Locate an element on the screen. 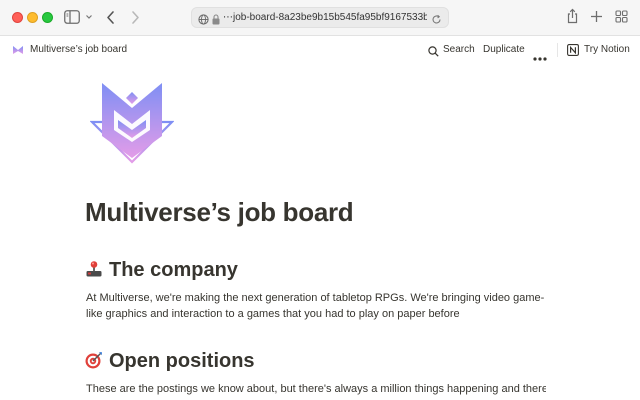 This screenshot has width=640, height=400. zoom-window-button is located at coordinates (47, 17).